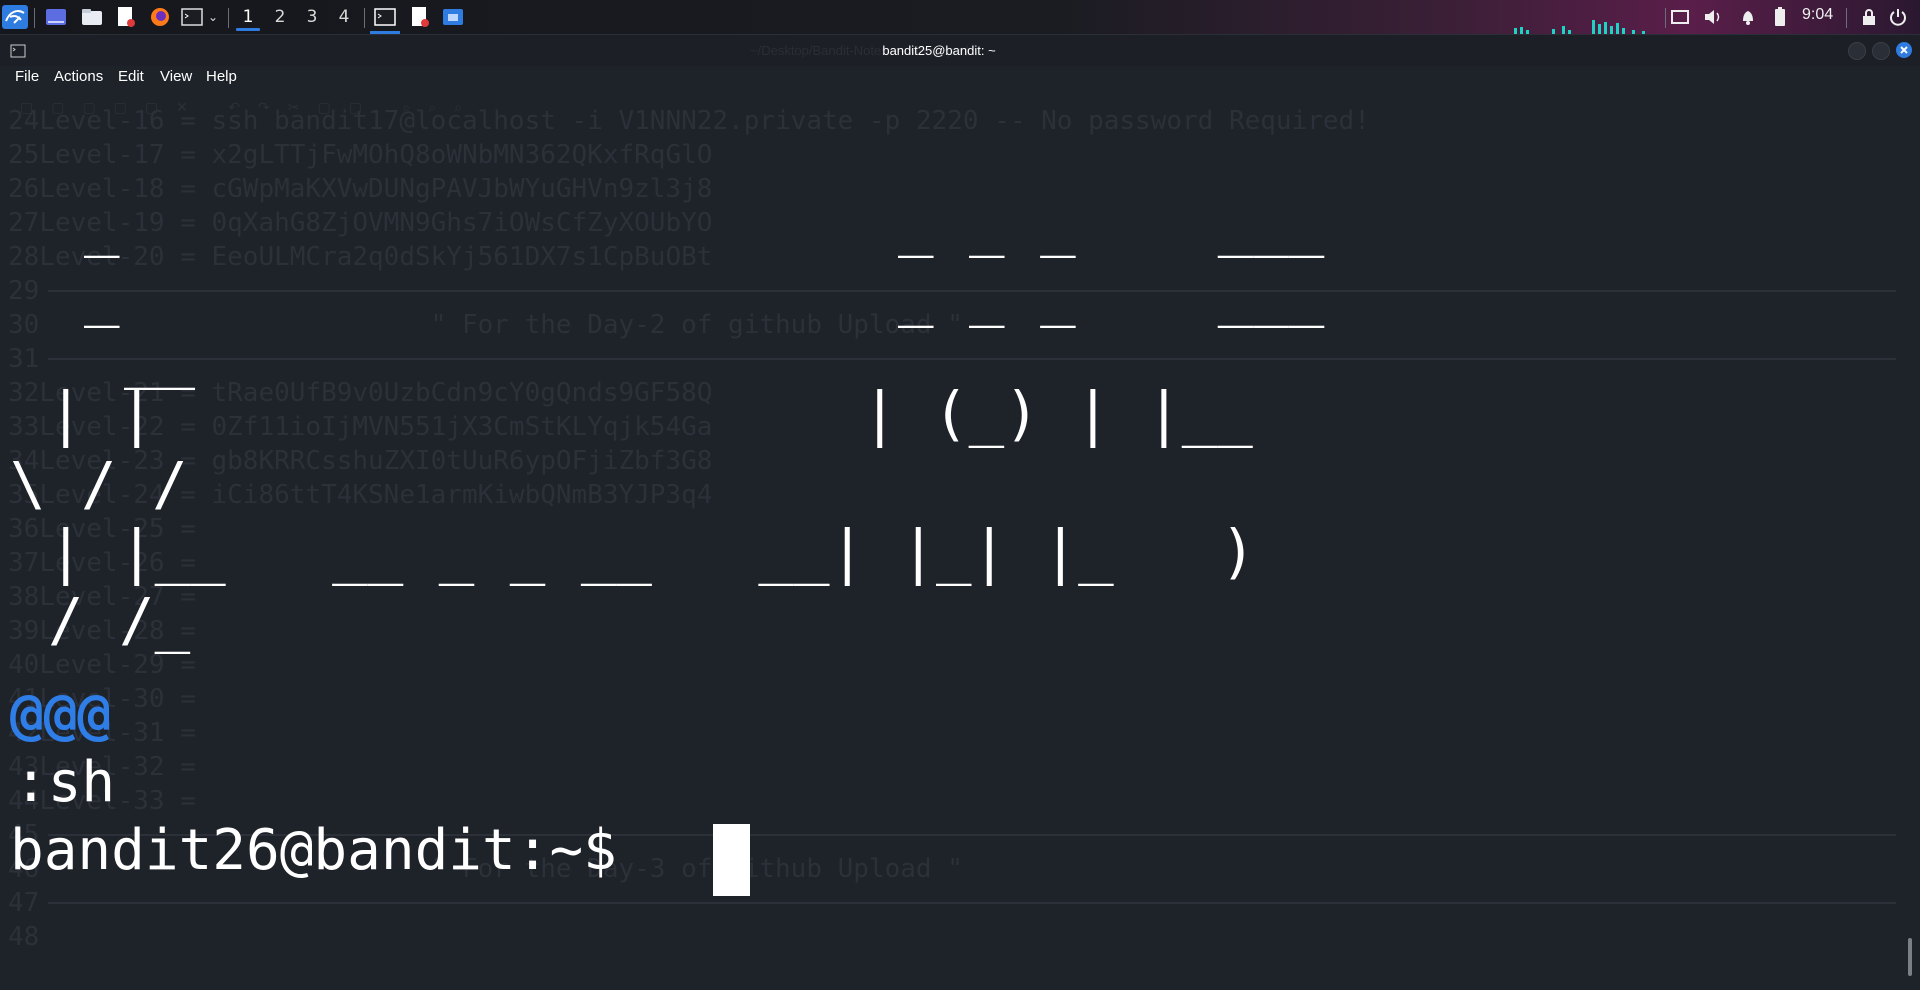 The height and width of the screenshot is (990, 1920). I want to click on line-number: 27, so click(24, 223).